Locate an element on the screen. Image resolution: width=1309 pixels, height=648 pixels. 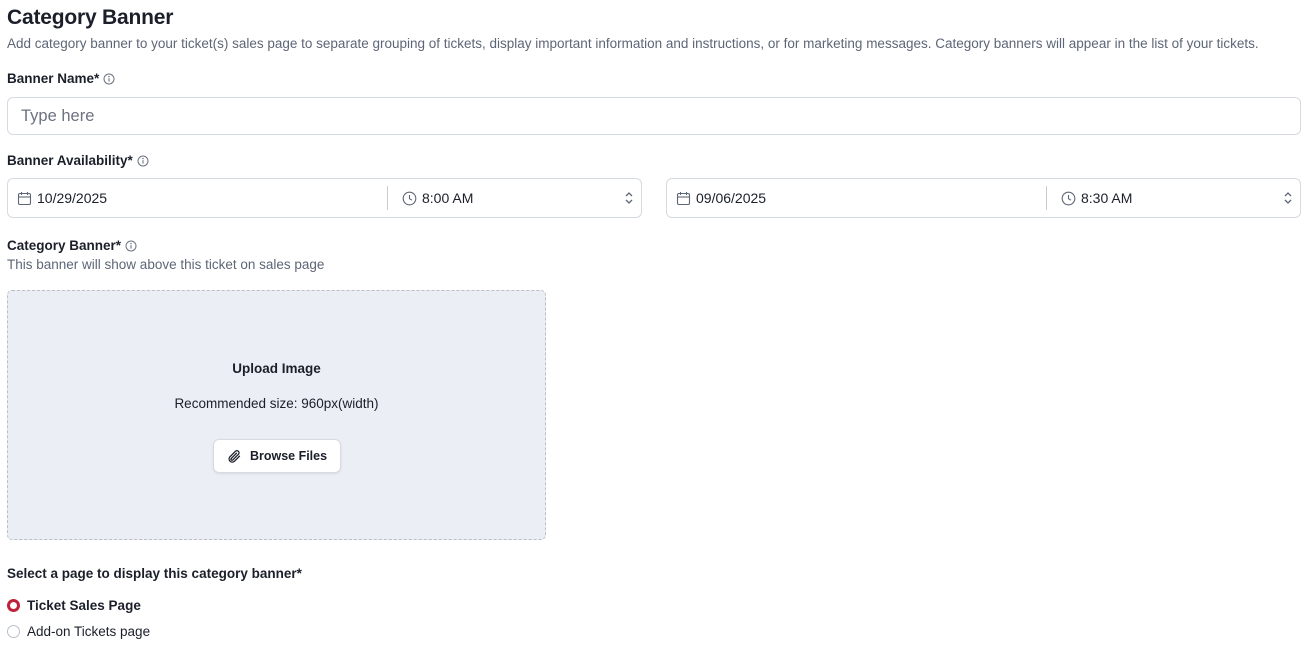
end-date-field: 09/06/2025 is located at coordinates (857, 198).